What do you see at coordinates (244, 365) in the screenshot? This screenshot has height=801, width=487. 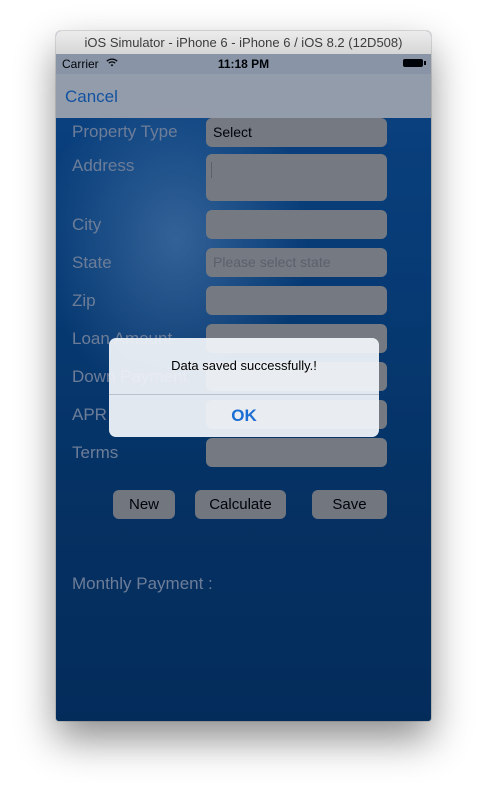 I see `alert-message: Data saved successfully.!` at bounding box center [244, 365].